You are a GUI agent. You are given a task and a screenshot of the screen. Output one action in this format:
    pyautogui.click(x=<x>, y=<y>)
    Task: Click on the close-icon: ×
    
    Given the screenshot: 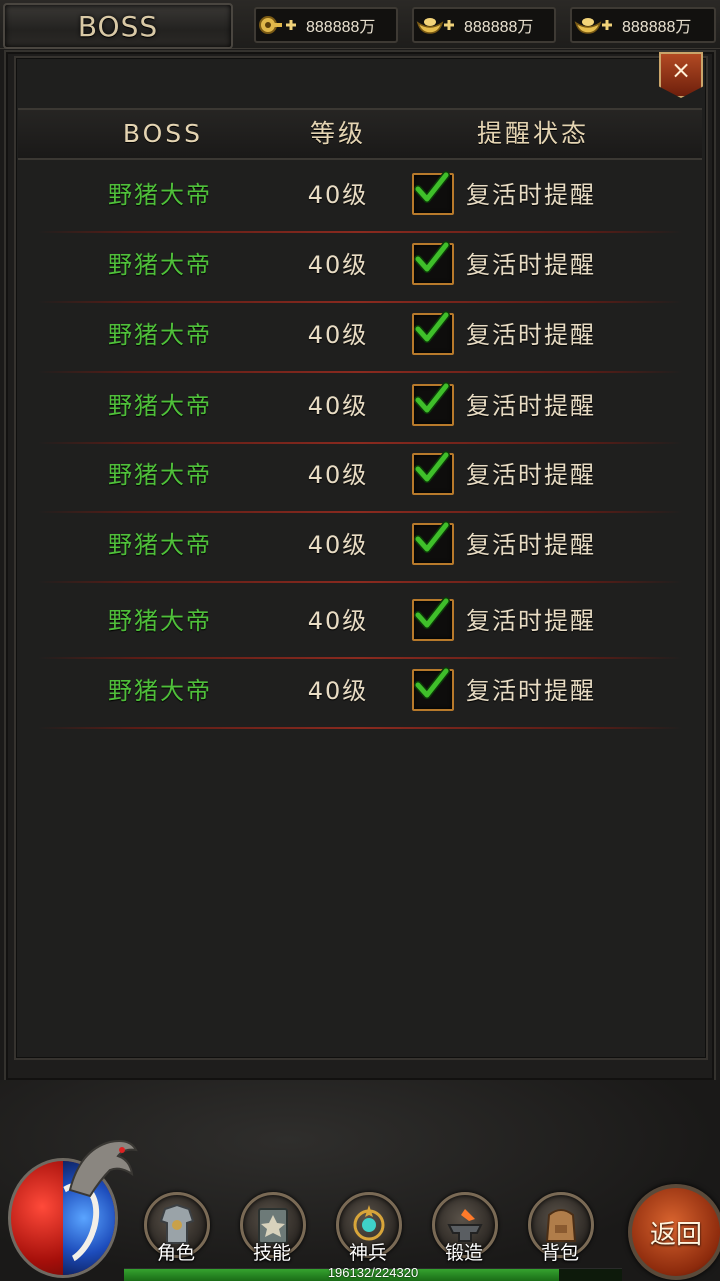 What is the action you would take?
    pyautogui.click(x=681, y=70)
    